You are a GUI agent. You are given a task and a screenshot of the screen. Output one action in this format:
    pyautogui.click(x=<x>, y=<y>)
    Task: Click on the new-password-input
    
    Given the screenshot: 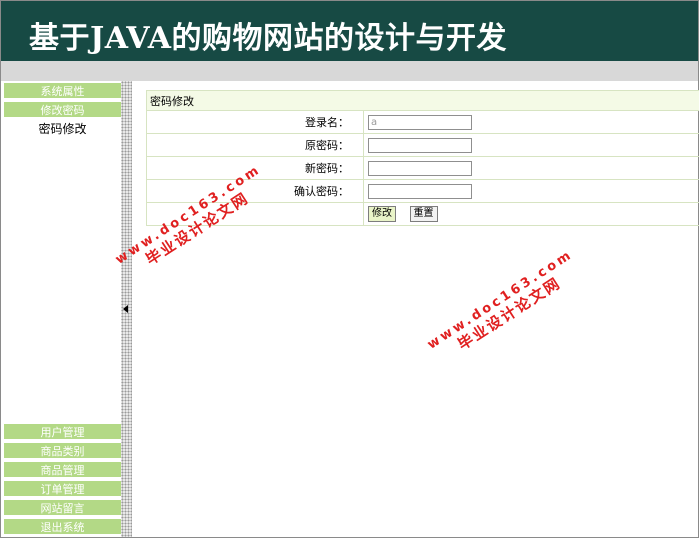 What is the action you would take?
    pyautogui.click(x=420, y=168)
    